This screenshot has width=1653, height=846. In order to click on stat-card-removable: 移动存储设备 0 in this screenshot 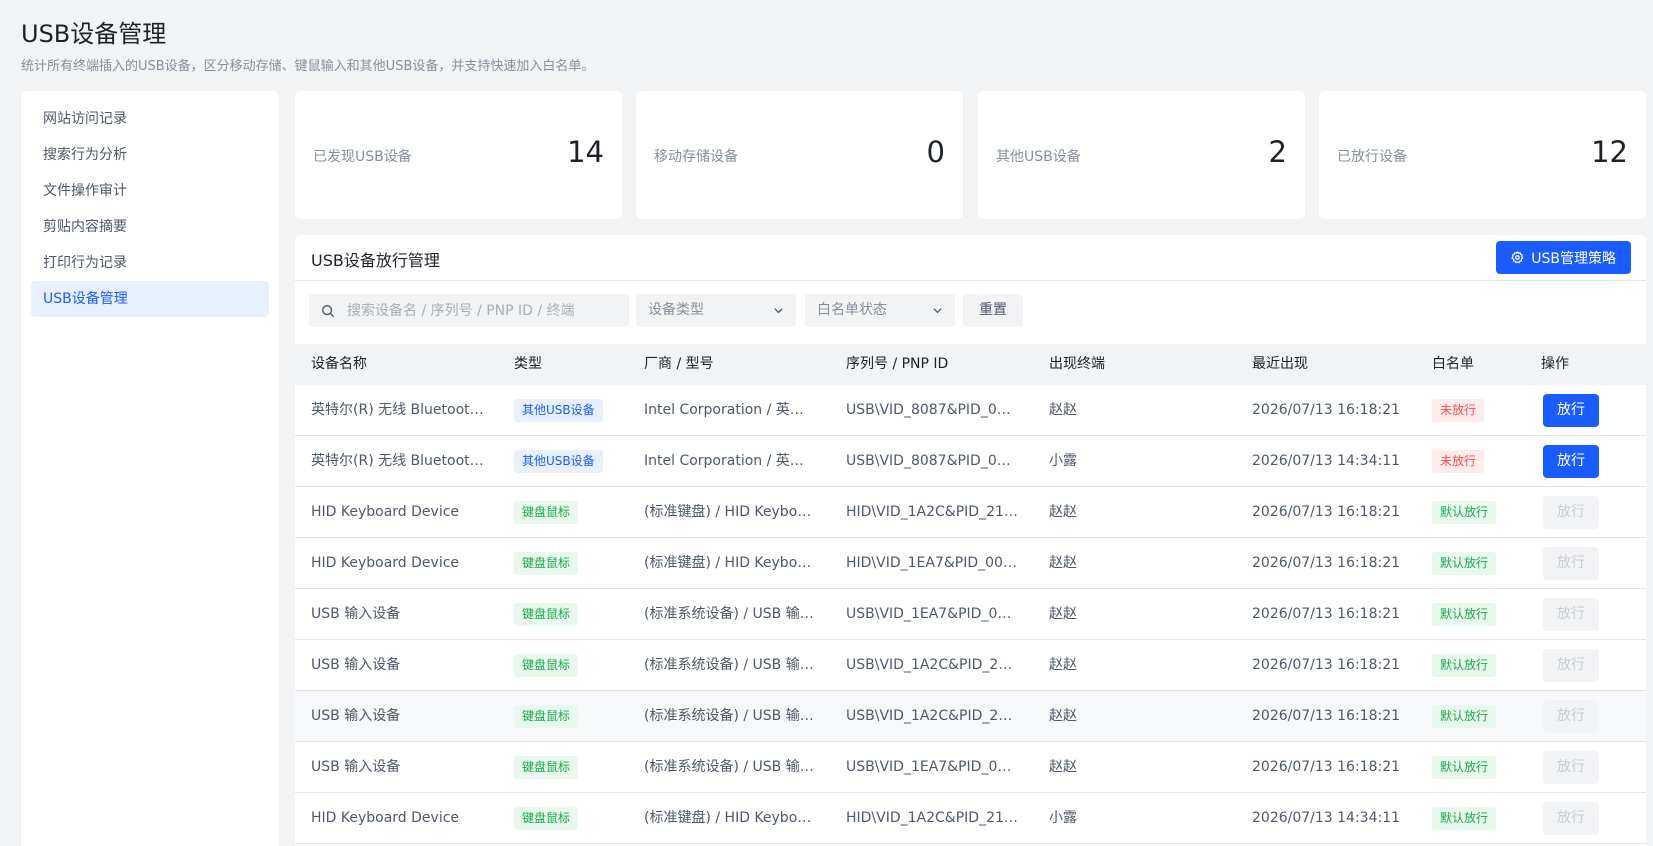, I will do `click(799, 155)`.